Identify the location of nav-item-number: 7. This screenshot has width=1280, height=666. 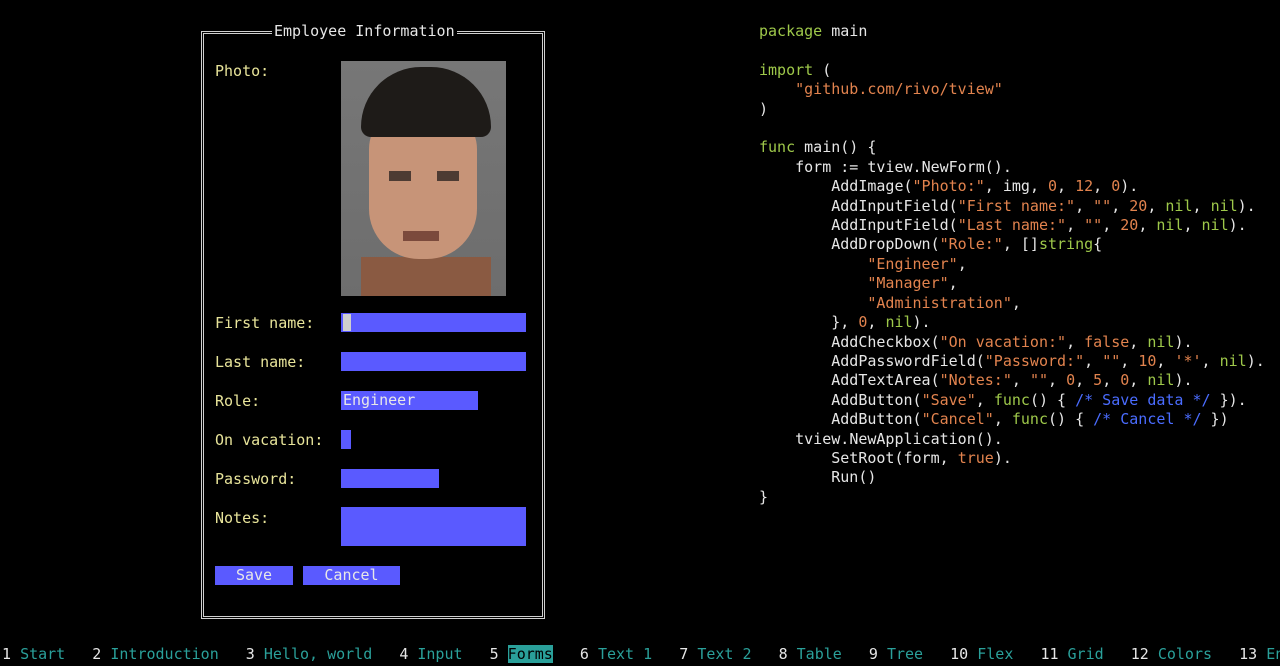
(688, 654).